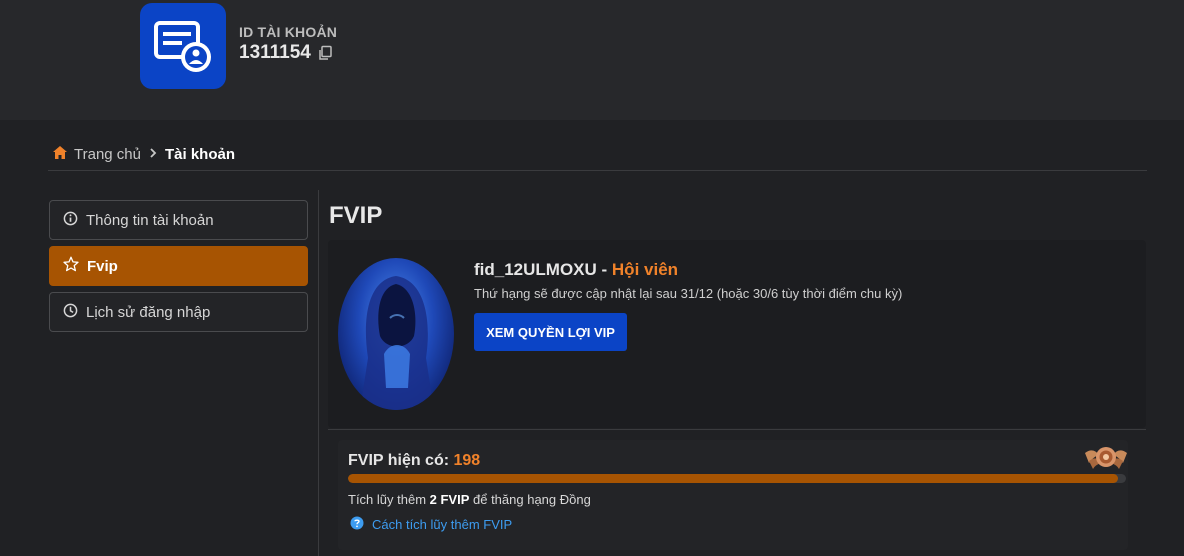 This screenshot has width=1184, height=556. What do you see at coordinates (449, 499) in the screenshot?
I see `rank-up-amount: 2 FVIP` at bounding box center [449, 499].